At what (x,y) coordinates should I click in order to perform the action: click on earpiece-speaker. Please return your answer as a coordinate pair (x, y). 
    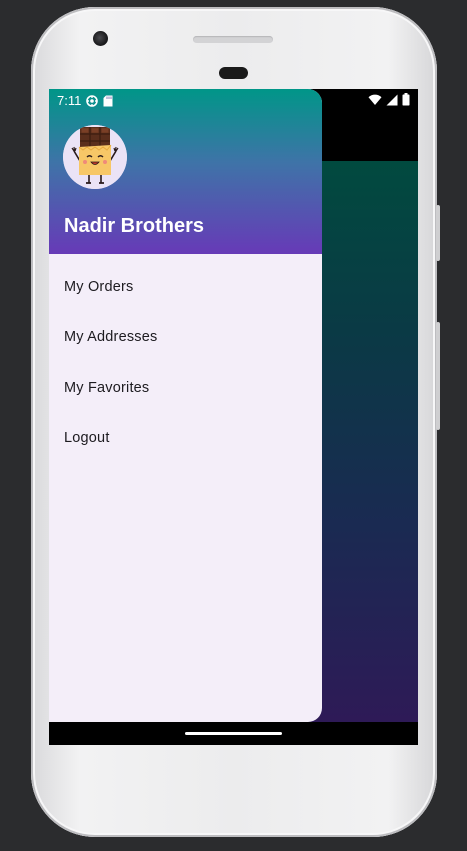
    Looking at the image, I should click on (233, 39).